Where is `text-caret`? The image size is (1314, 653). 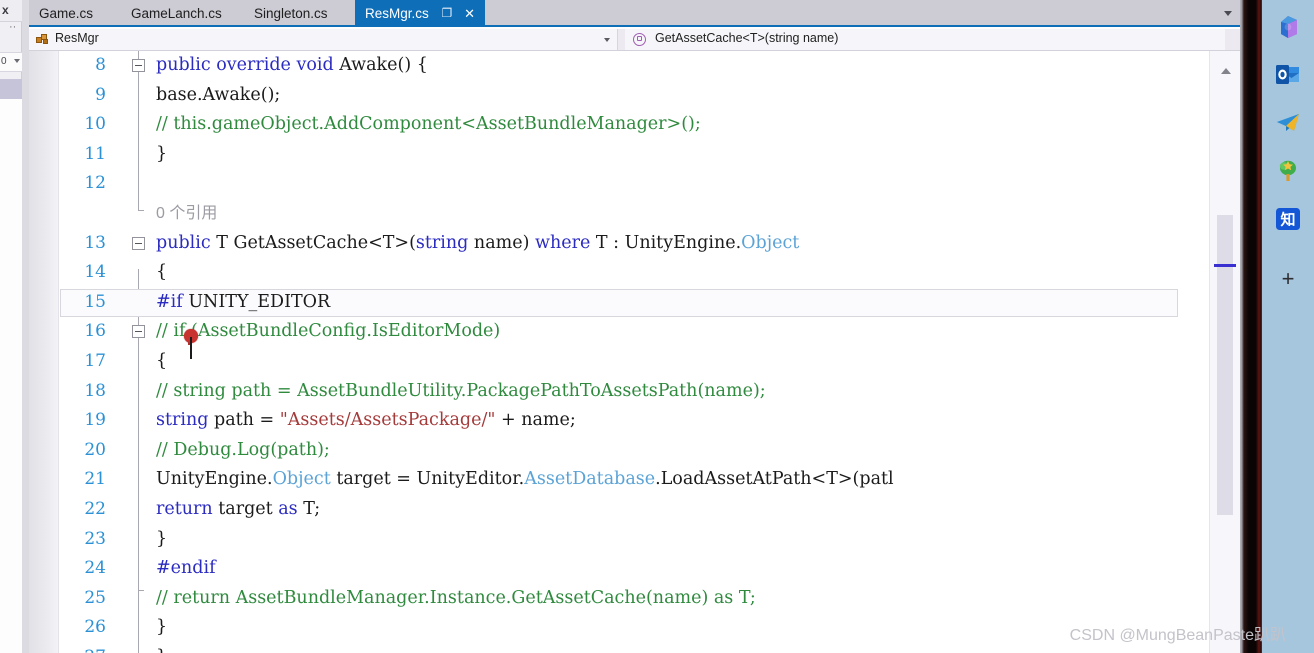 text-caret is located at coordinates (191, 348).